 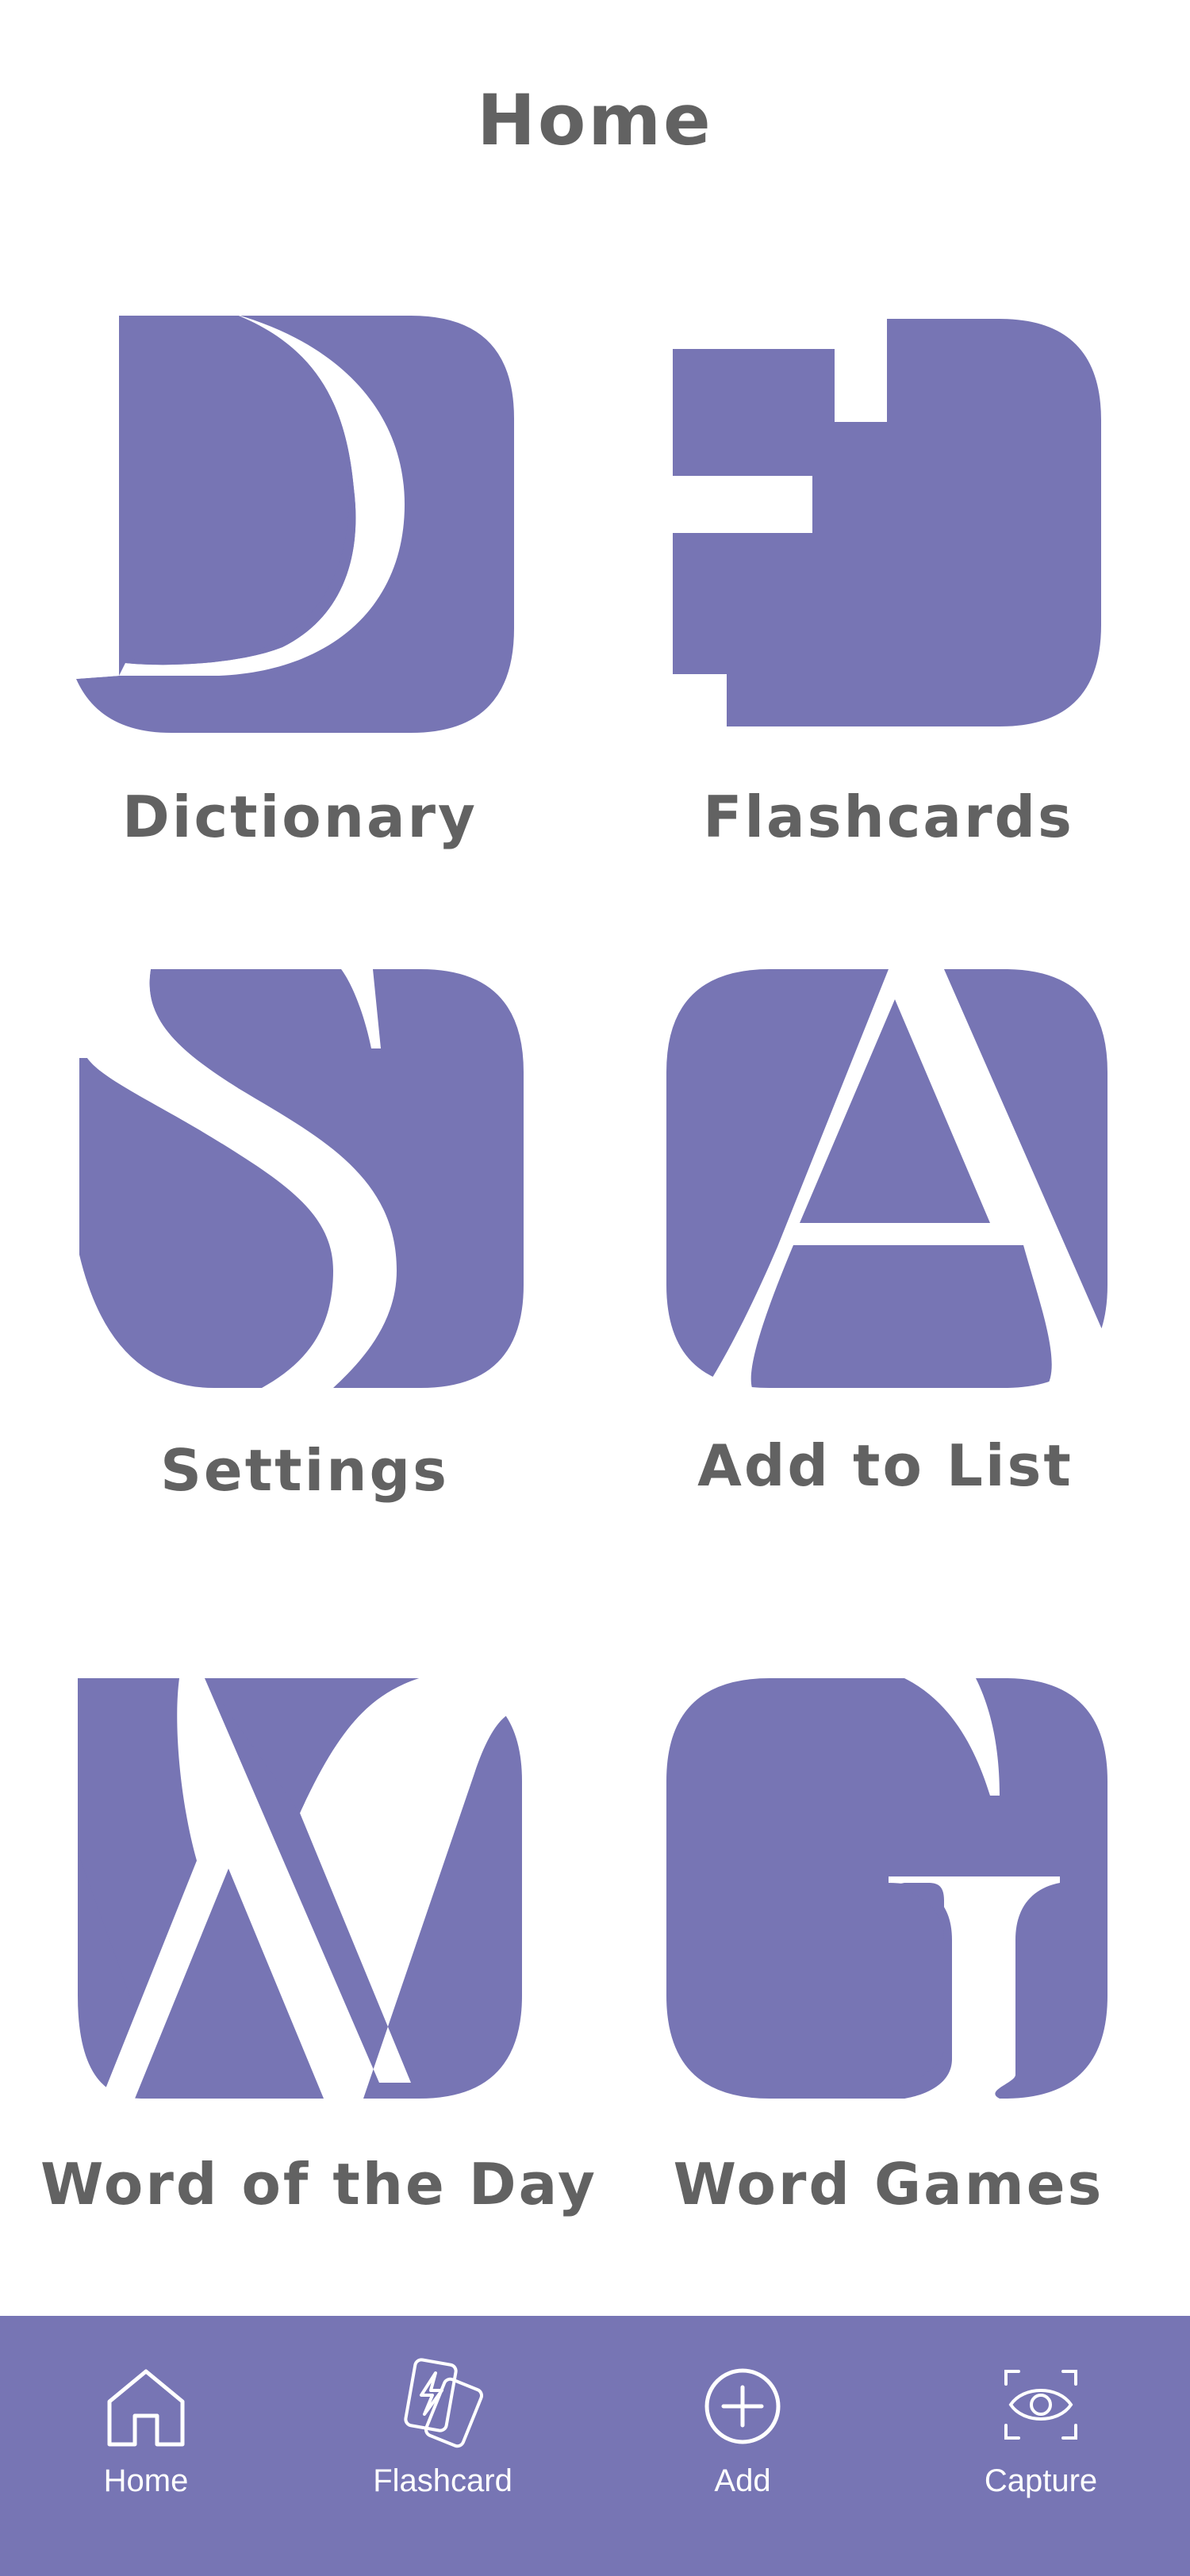 I want to click on letter-d-icon, so click(x=295, y=523).